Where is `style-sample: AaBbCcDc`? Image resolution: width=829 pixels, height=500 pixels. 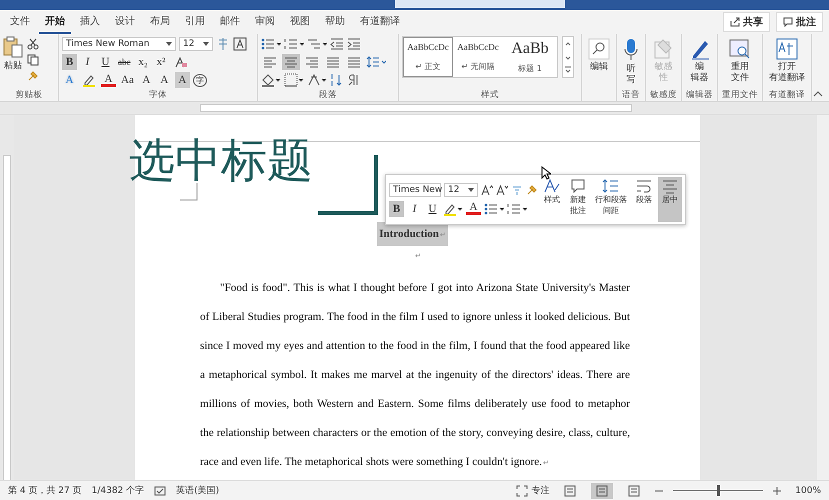
style-sample: AaBbCcDc is located at coordinates (478, 47).